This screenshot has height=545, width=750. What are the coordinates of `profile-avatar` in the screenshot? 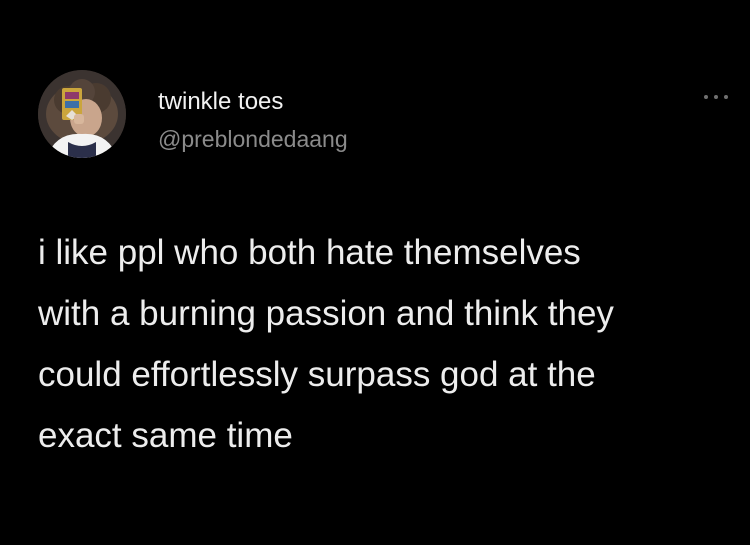 It's located at (82, 114).